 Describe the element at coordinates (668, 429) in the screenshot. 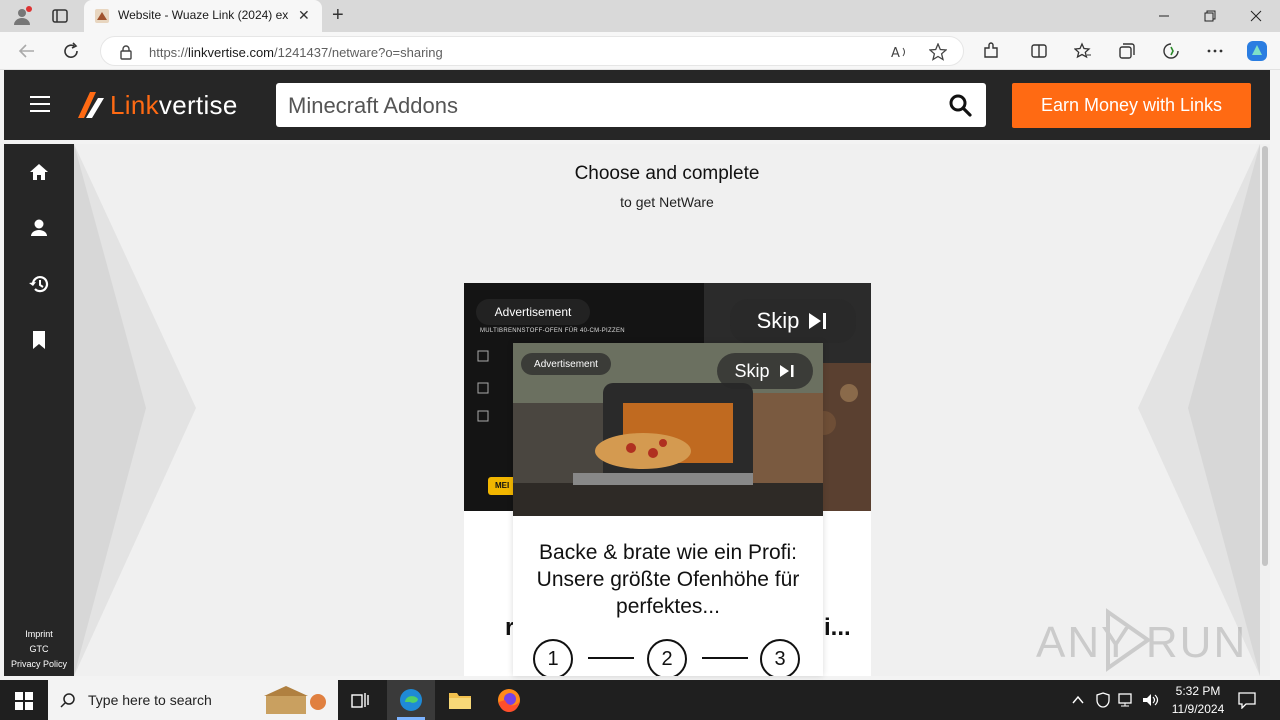

I see `ad-inner-image: Advertisement Skip` at that location.